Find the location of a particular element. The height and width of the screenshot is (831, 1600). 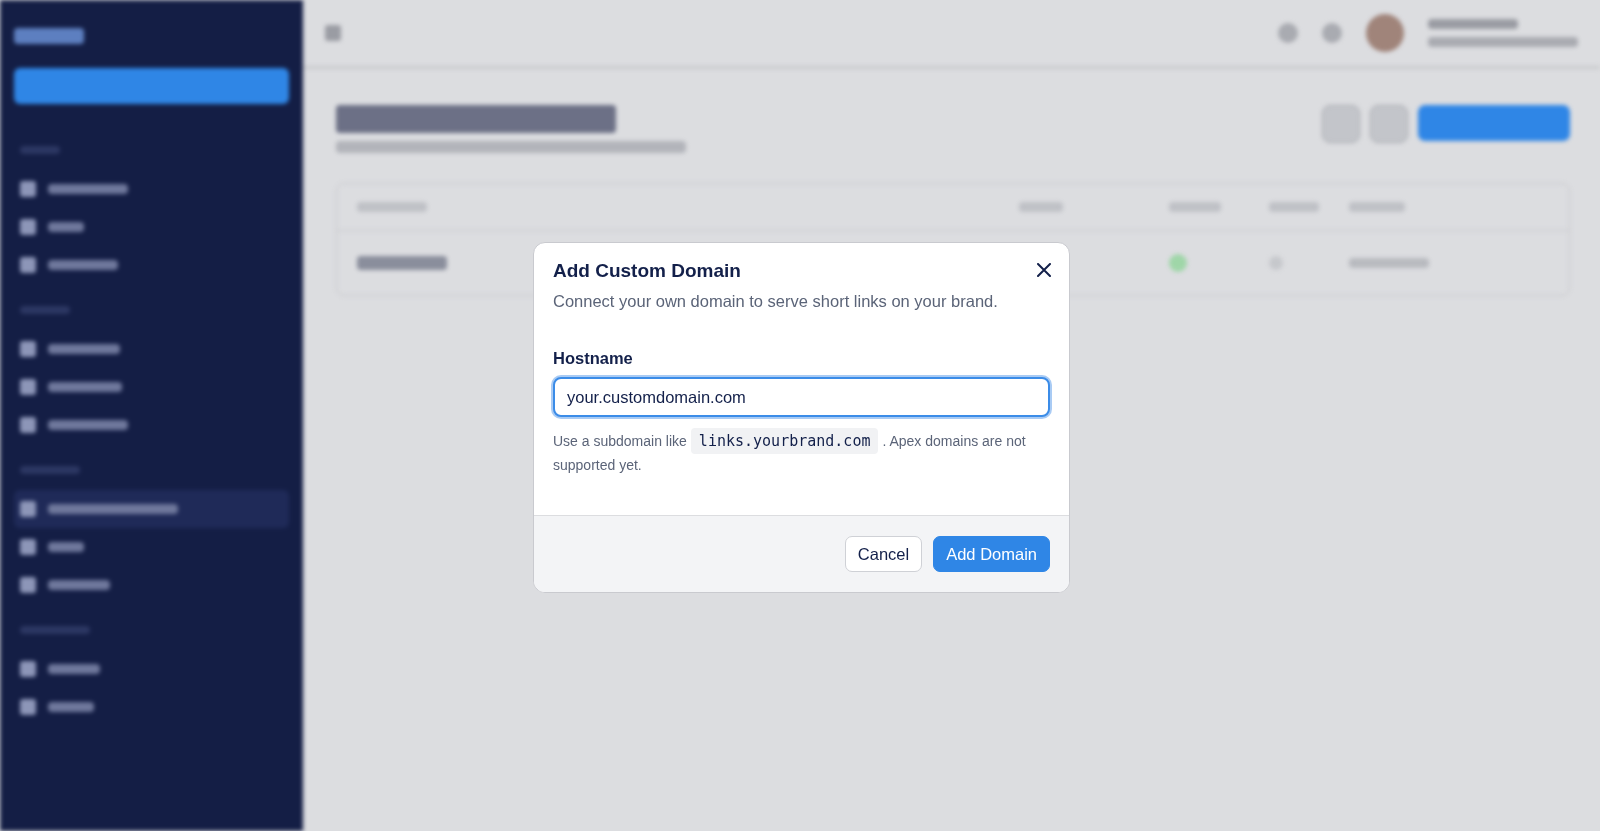

field-label: Hostname is located at coordinates (593, 358).